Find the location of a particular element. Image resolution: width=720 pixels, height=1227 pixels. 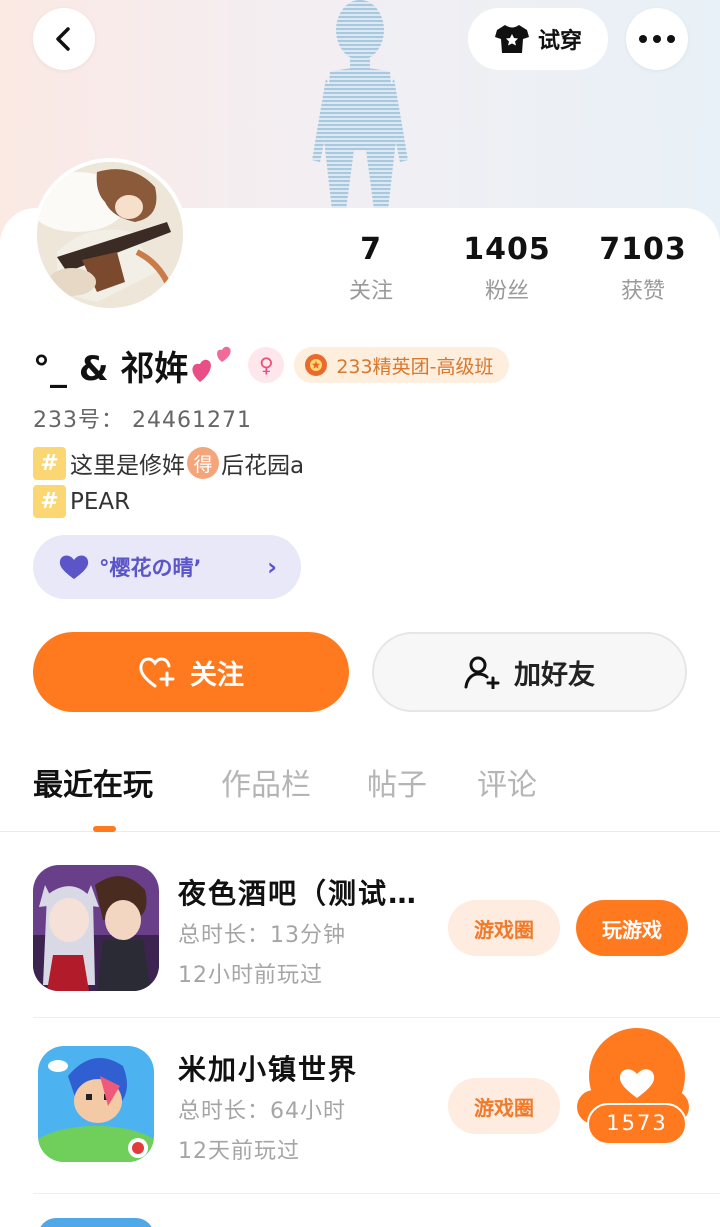

profile-avatar is located at coordinates (110, 235).